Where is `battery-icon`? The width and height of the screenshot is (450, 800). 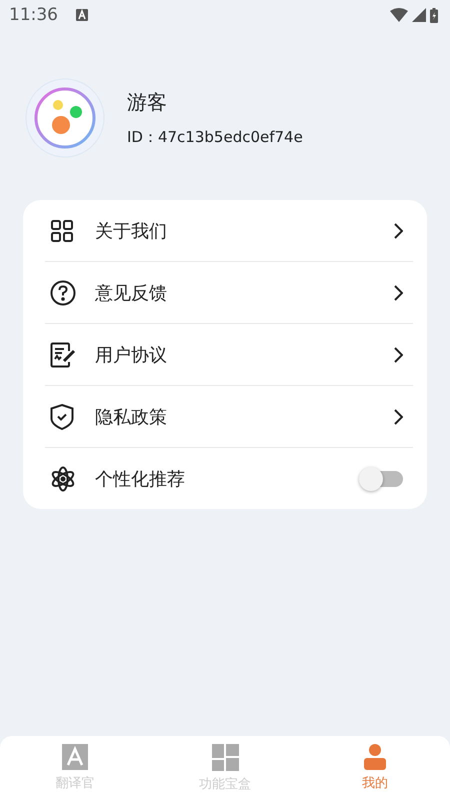 battery-icon is located at coordinates (434, 15).